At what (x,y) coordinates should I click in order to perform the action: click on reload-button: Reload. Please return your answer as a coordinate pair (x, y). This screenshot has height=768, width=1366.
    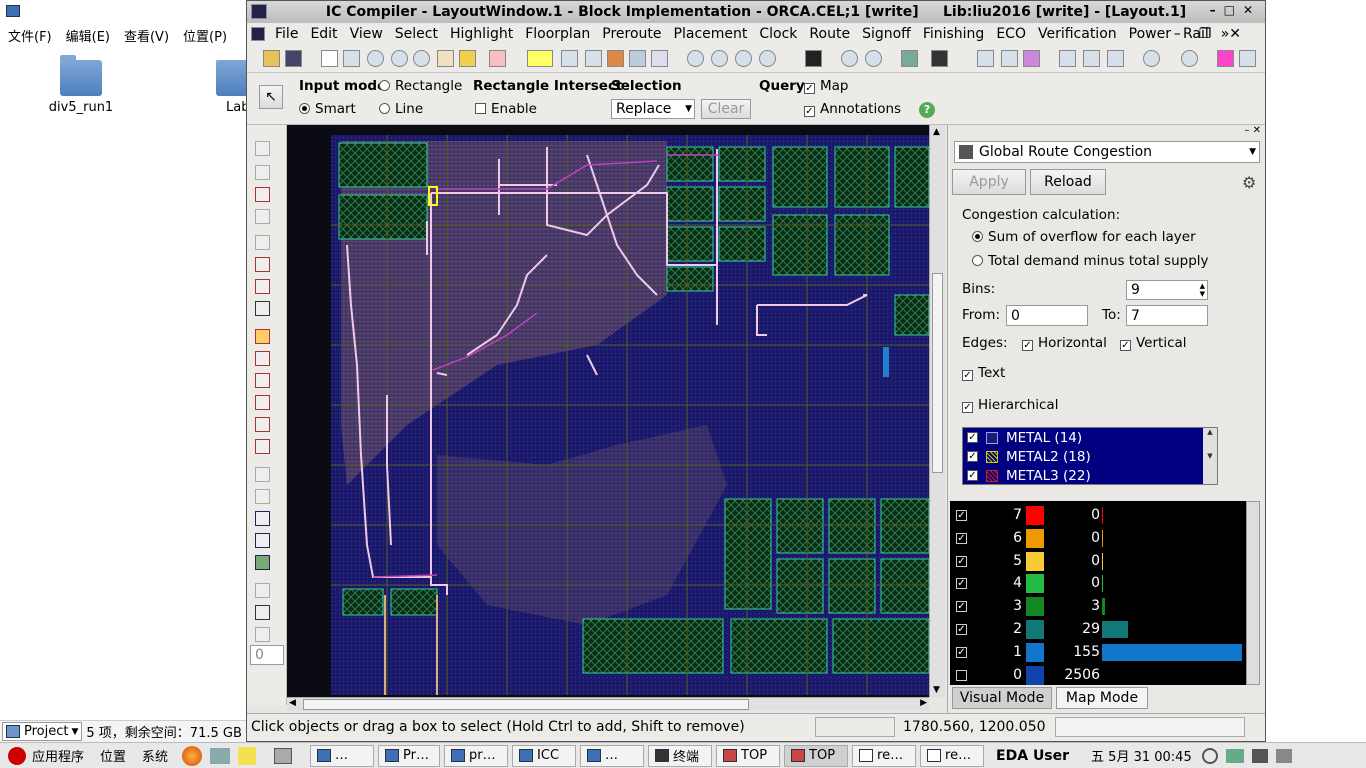
    Looking at the image, I should click on (1068, 182).